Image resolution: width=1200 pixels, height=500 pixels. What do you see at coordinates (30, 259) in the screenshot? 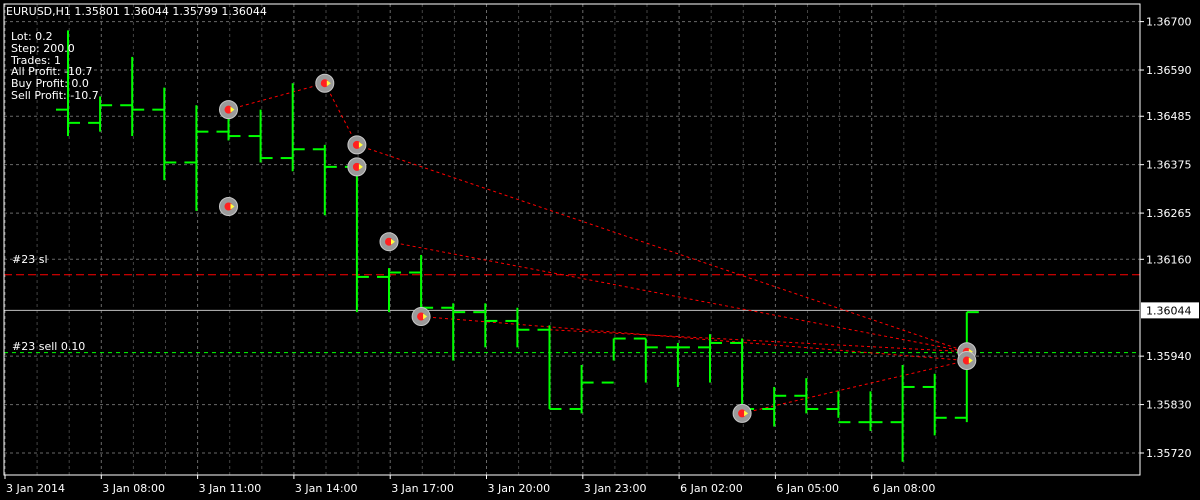
I see `sl-line-label: #23 sl` at bounding box center [30, 259].